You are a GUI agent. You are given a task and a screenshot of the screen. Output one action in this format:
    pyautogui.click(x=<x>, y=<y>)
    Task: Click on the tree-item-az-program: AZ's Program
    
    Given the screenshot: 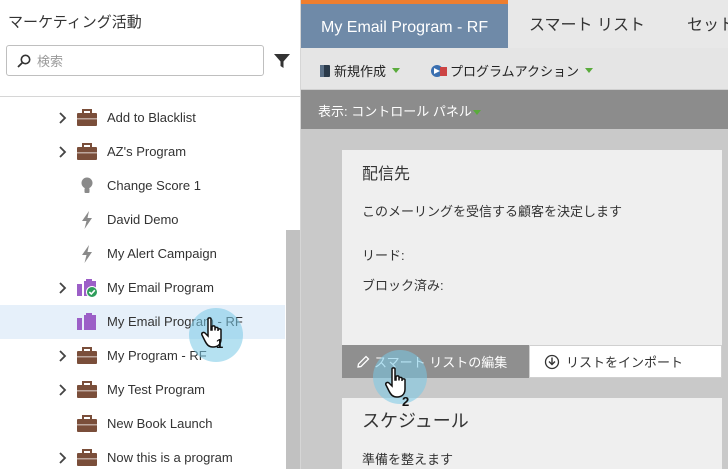 What is the action you would take?
    pyautogui.click(x=142, y=152)
    